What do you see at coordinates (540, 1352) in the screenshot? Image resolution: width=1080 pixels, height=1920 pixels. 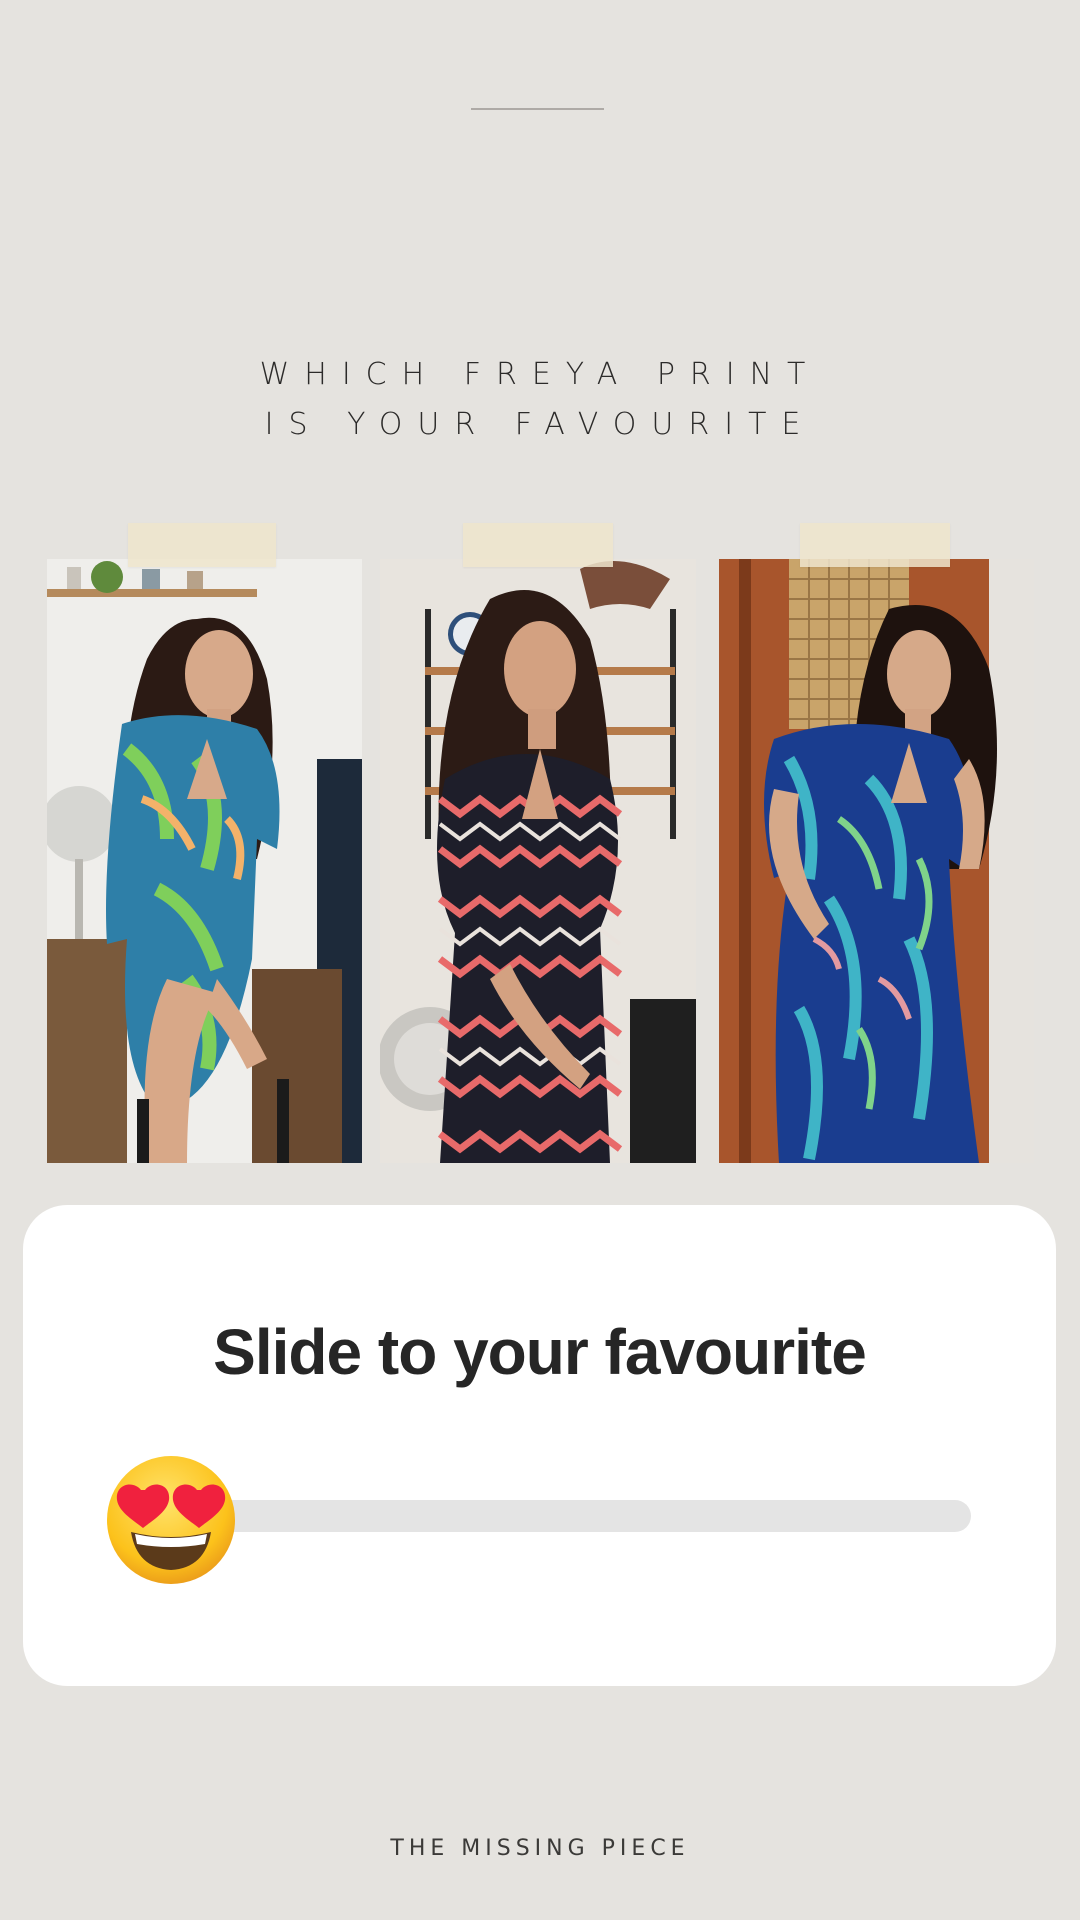 I see `poll-question: Slide to your favourite` at bounding box center [540, 1352].